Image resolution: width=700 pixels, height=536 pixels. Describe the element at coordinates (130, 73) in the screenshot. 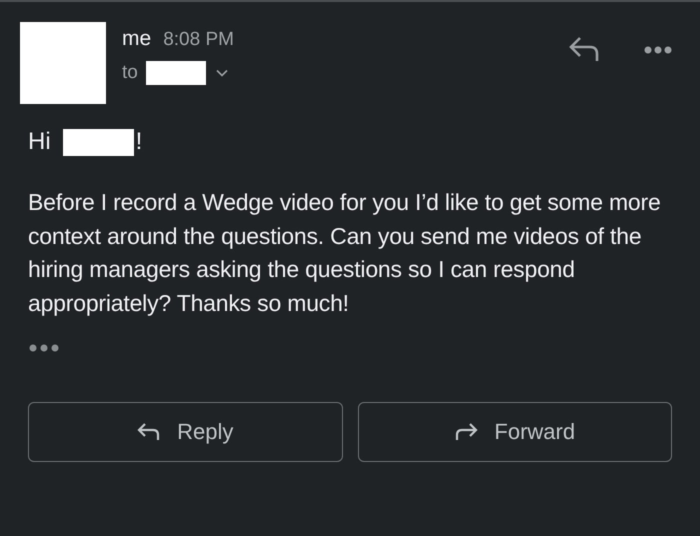

I see `recipient-label: to` at that location.